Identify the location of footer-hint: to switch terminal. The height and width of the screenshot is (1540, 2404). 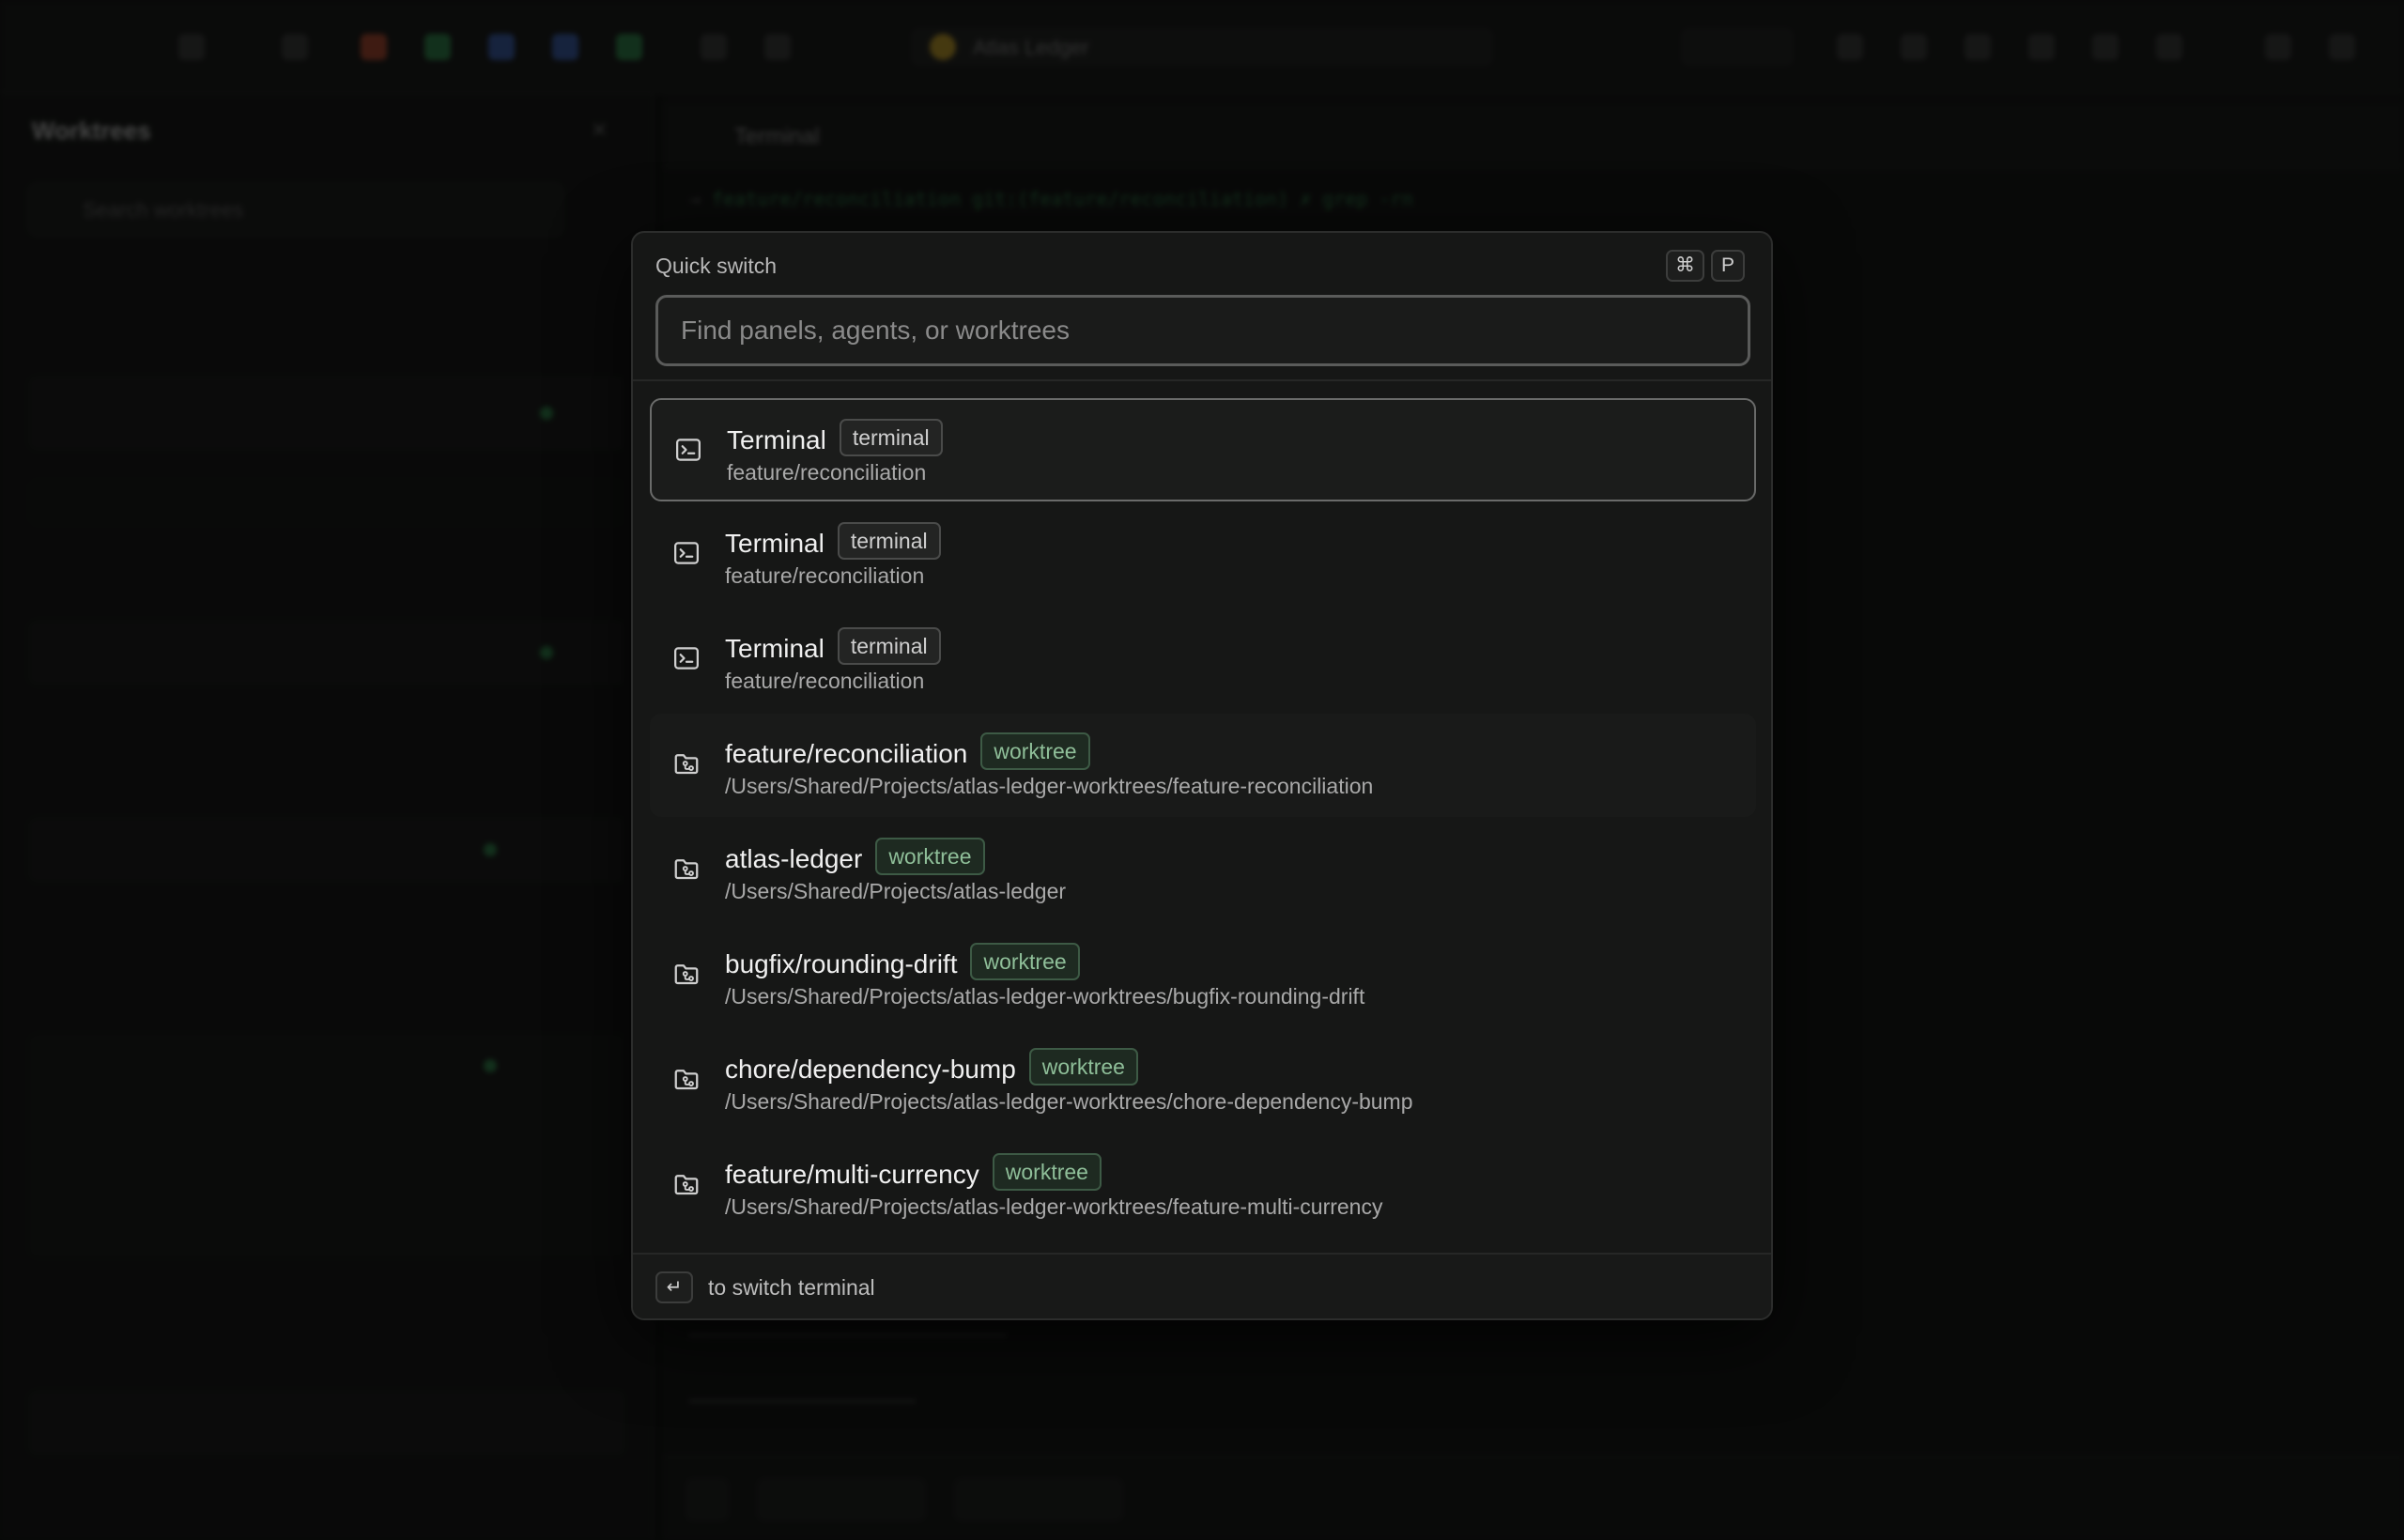
(791, 1287).